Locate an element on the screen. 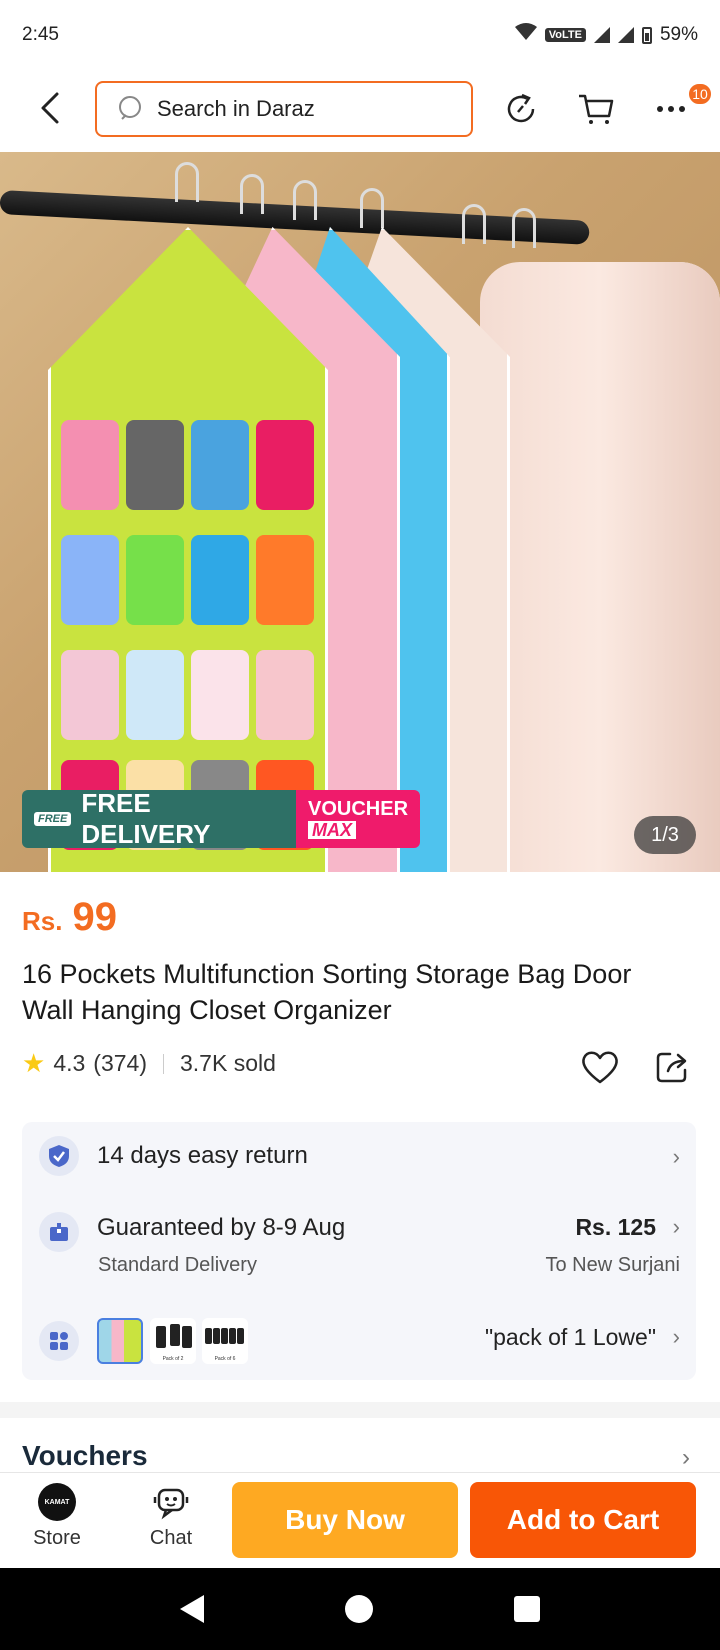 This screenshot has width=720, height=1650. volte-badge: VoLTE is located at coordinates (565, 35).